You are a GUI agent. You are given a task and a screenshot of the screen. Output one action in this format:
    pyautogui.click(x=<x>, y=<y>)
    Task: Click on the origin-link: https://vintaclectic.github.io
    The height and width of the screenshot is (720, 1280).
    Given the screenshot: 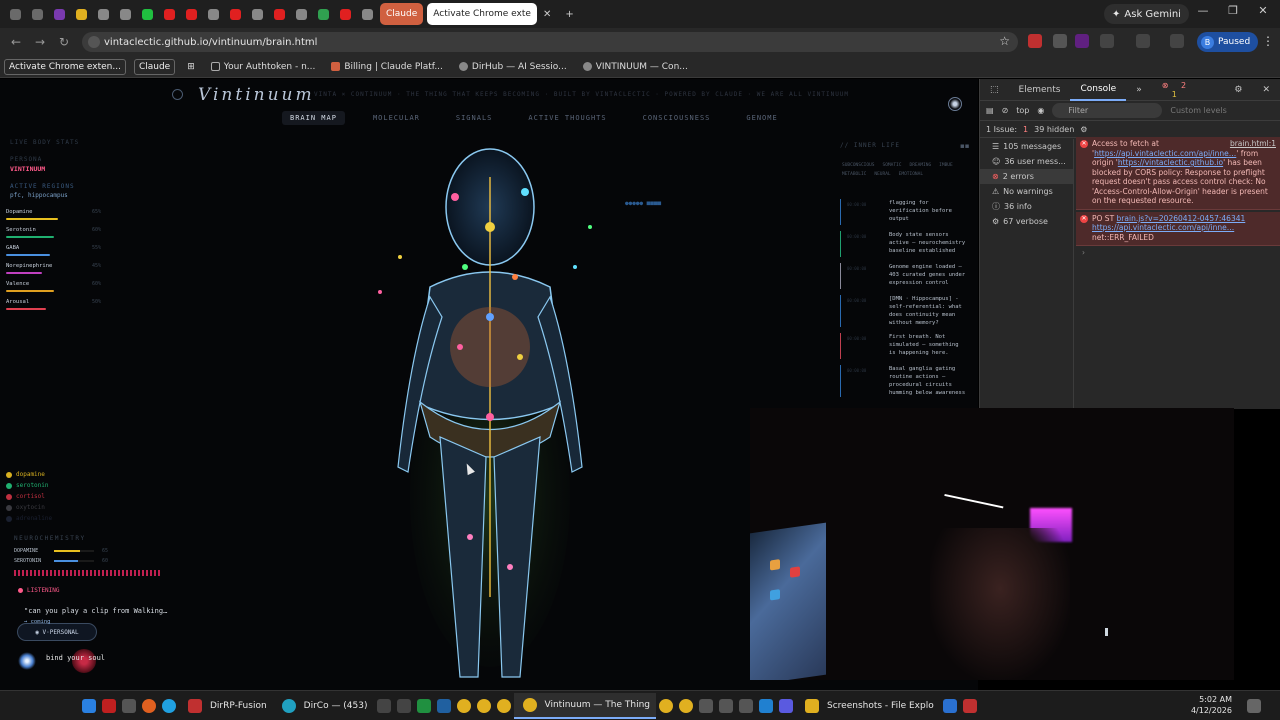 What is the action you would take?
    pyautogui.click(x=1170, y=162)
    